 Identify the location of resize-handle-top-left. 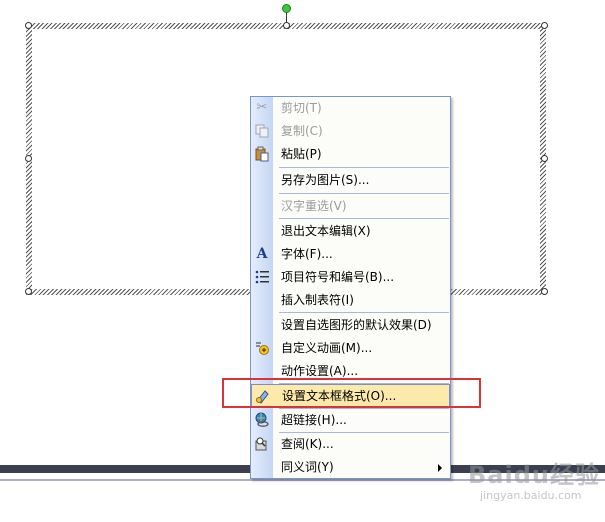
(28, 25).